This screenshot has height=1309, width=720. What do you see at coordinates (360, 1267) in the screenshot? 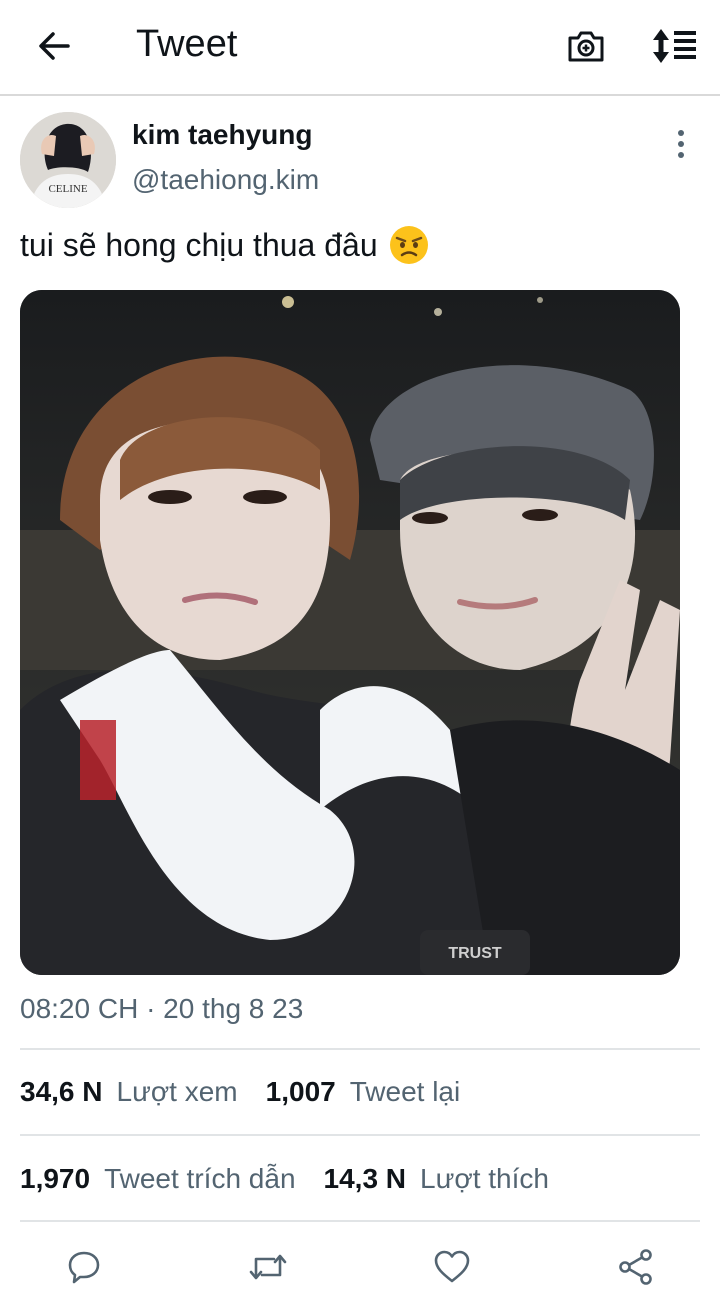
I see `action-bar` at bounding box center [360, 1267].